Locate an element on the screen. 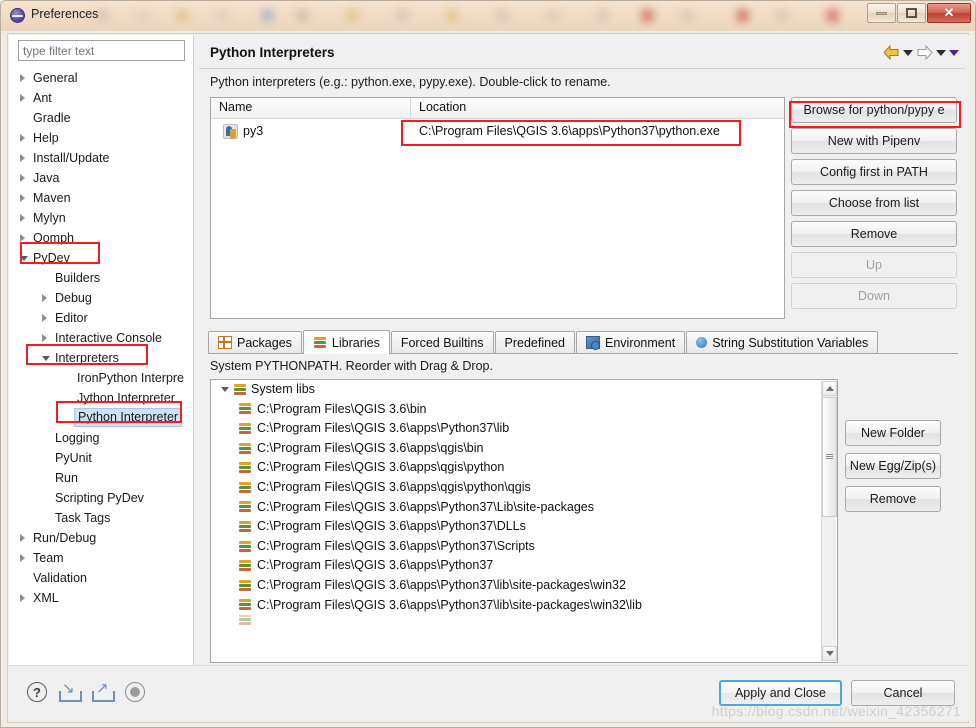  tab-environment: Environment is located at coordinates (631, 342).